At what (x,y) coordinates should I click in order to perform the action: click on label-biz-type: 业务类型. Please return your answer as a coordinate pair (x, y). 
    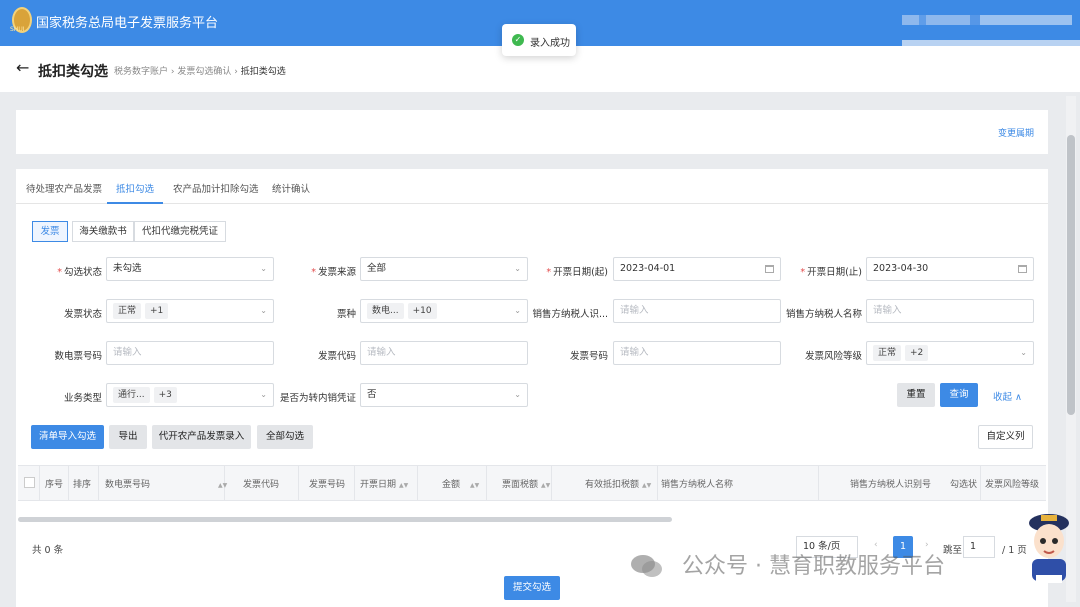
    Looking at the image, I should click on (82, 398).